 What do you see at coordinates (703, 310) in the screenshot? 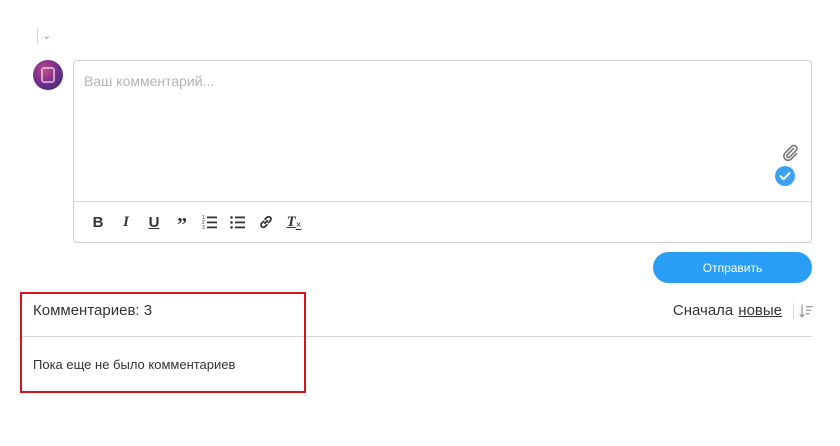
I see `sort-label: Сначала` at bounding box center [703, 310].